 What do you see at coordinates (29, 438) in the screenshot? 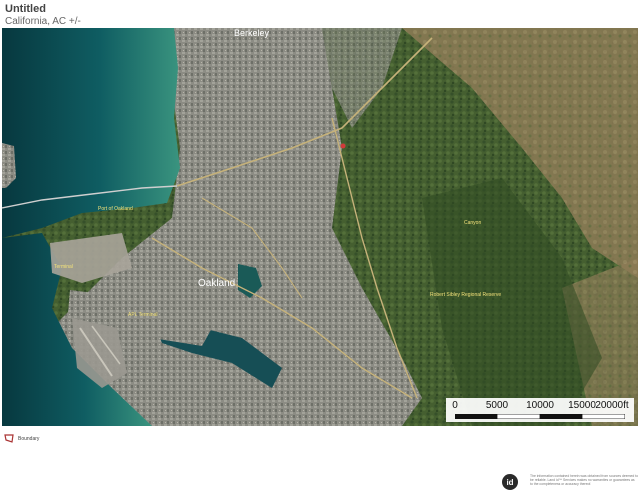
I see `legend-label: Boundary` at bounding box center [29, 438].